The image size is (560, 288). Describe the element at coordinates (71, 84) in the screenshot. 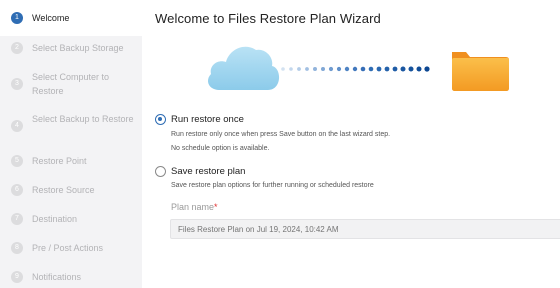

I see `step-label: Select Computer to Restore` at that location.